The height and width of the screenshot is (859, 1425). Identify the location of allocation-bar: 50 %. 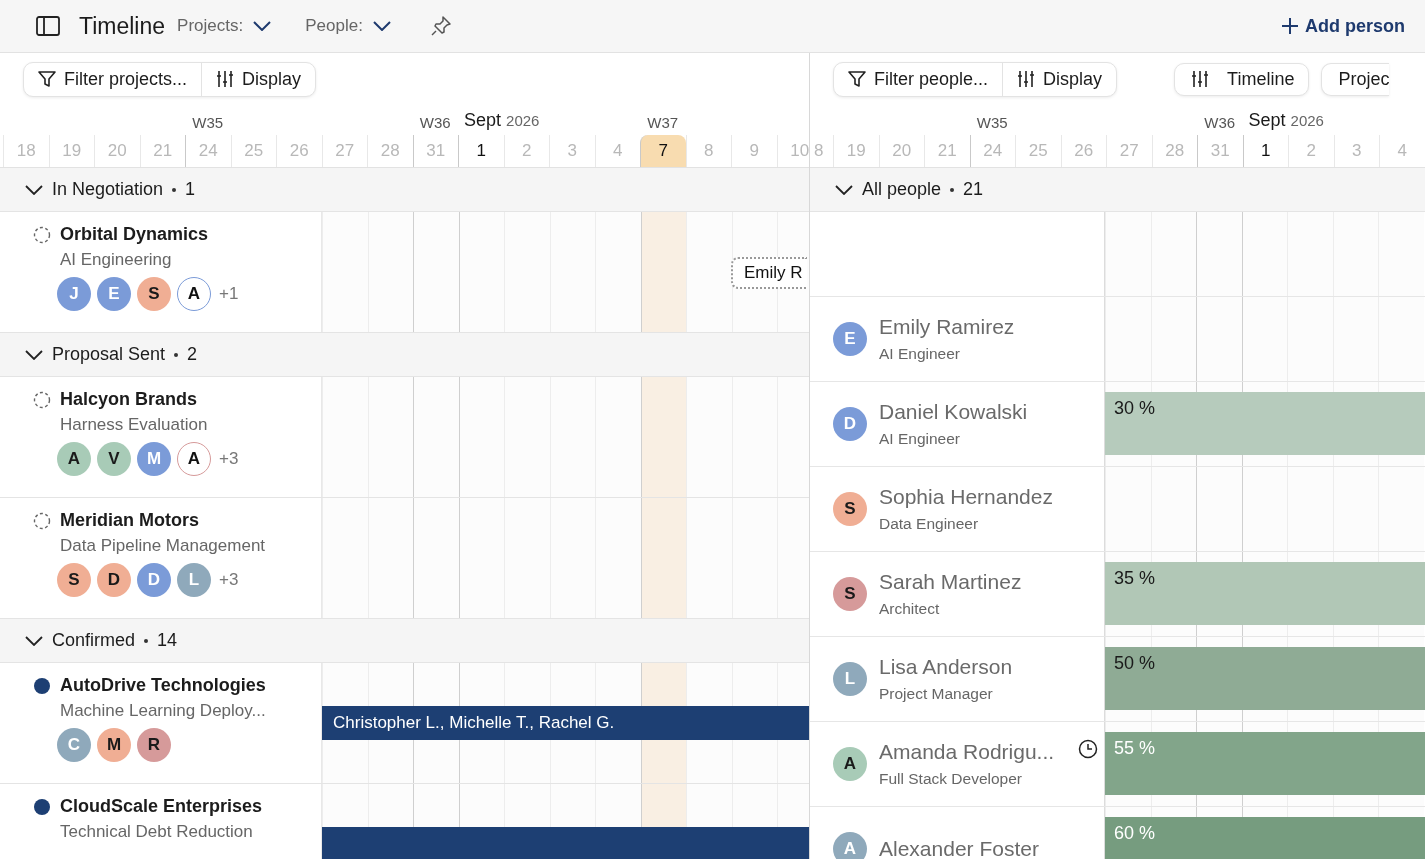
(1265, 678).